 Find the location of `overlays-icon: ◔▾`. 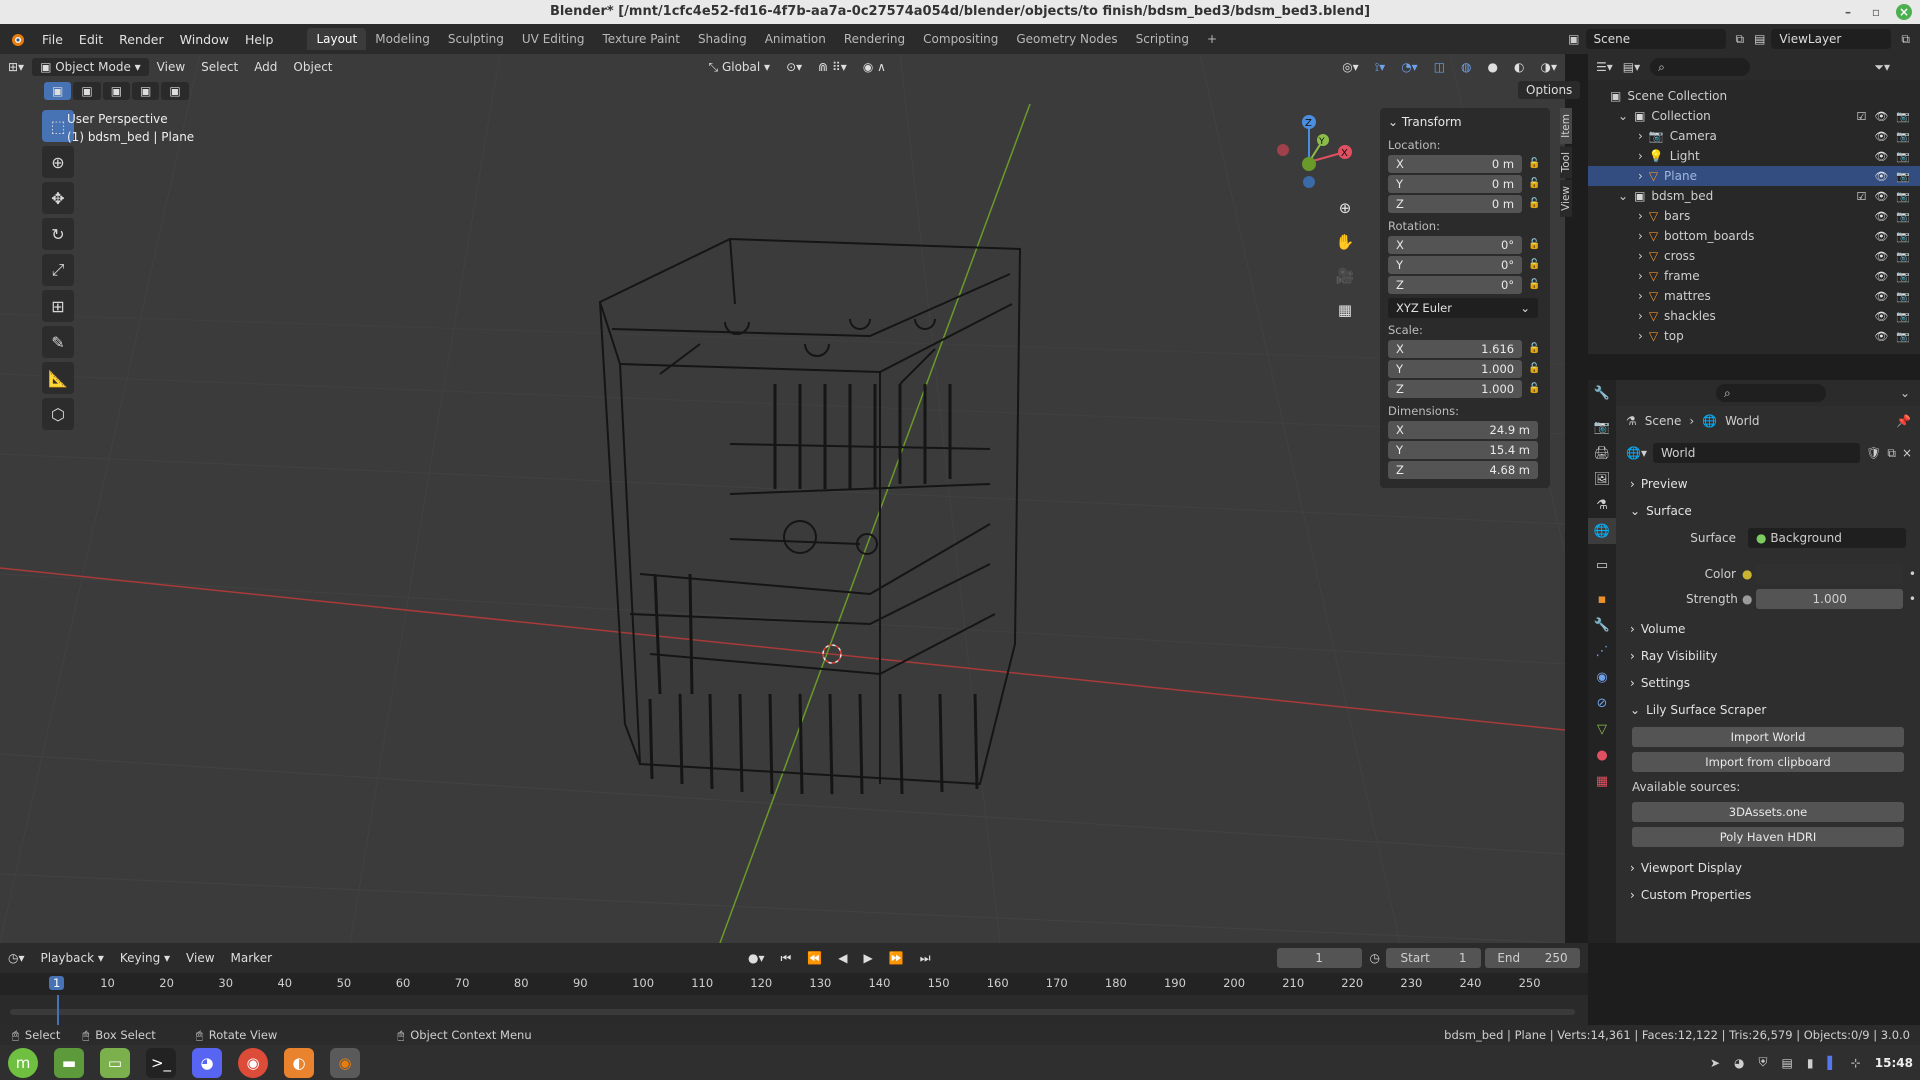

overlays-icon: ◔▾ is located at coordinates (1409, 67).